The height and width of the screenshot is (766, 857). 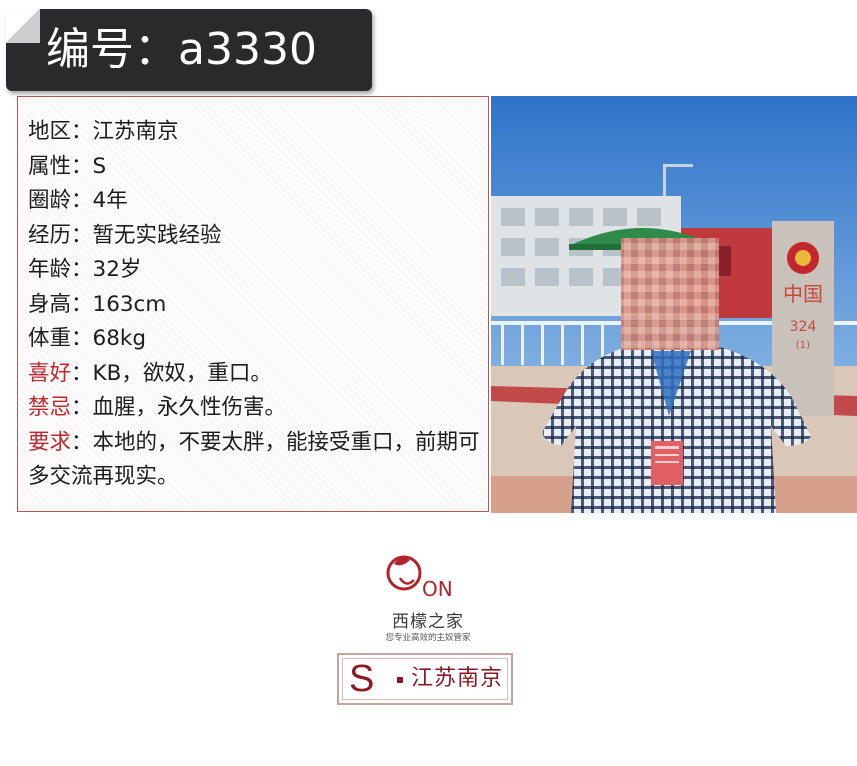 I want to click on label-preferences: 喜好, so click(x=50, y=373).